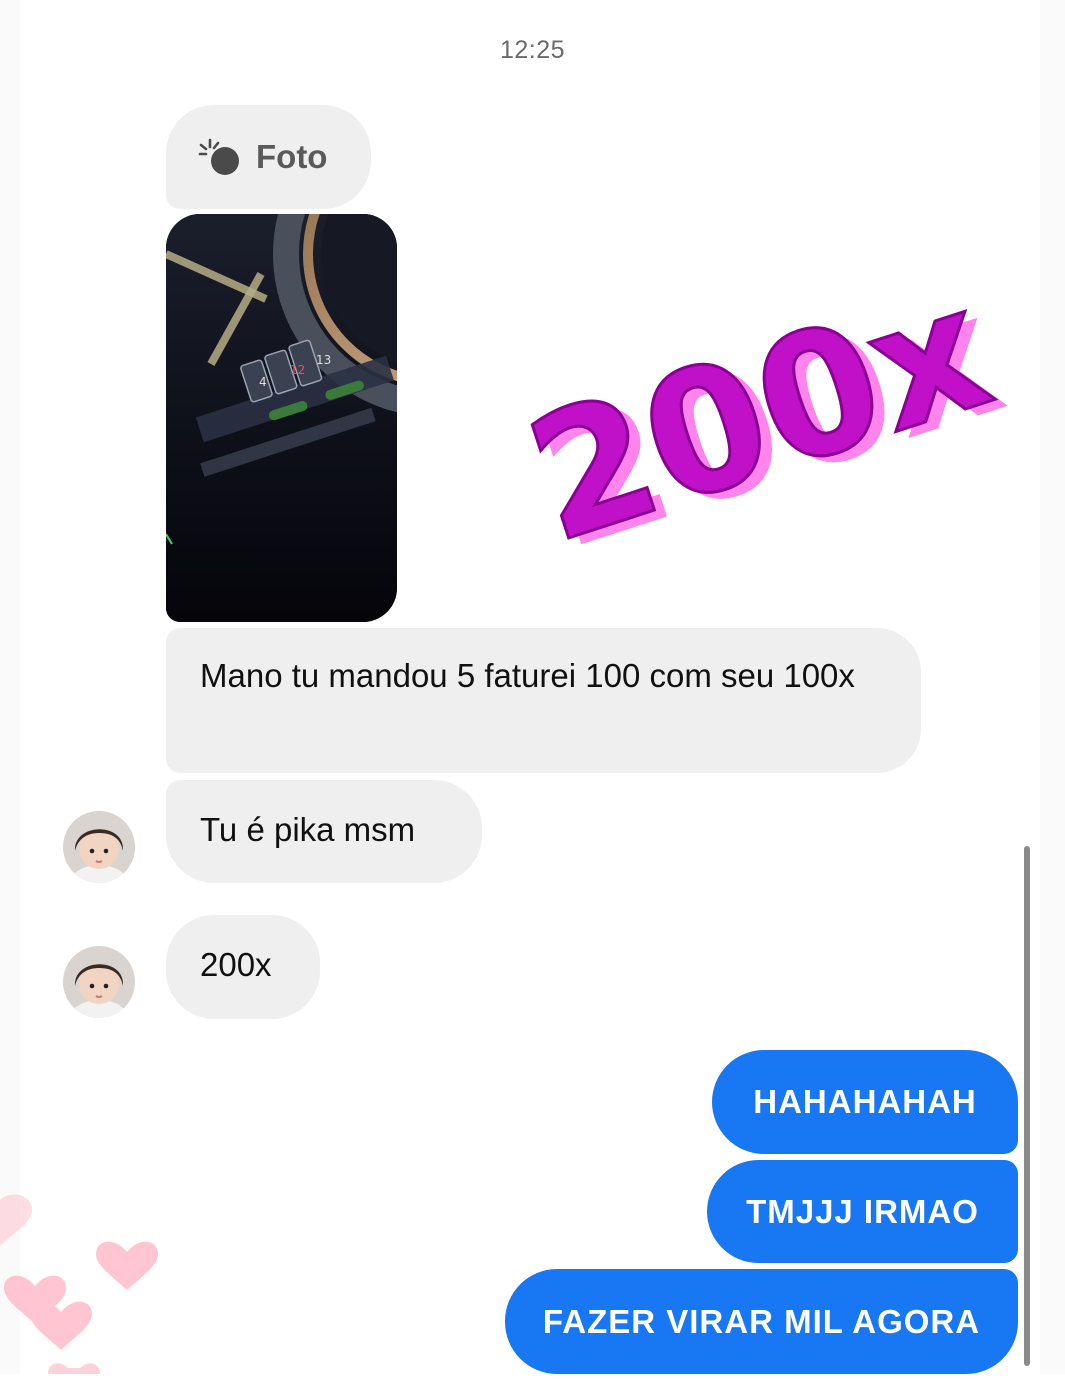 The width and height of the screenshot is (1065, 1379). What do you see at coordinates (90, 1282) in the screenshot?
I see `hearts-decoration` at bounding box center [90, 1282].